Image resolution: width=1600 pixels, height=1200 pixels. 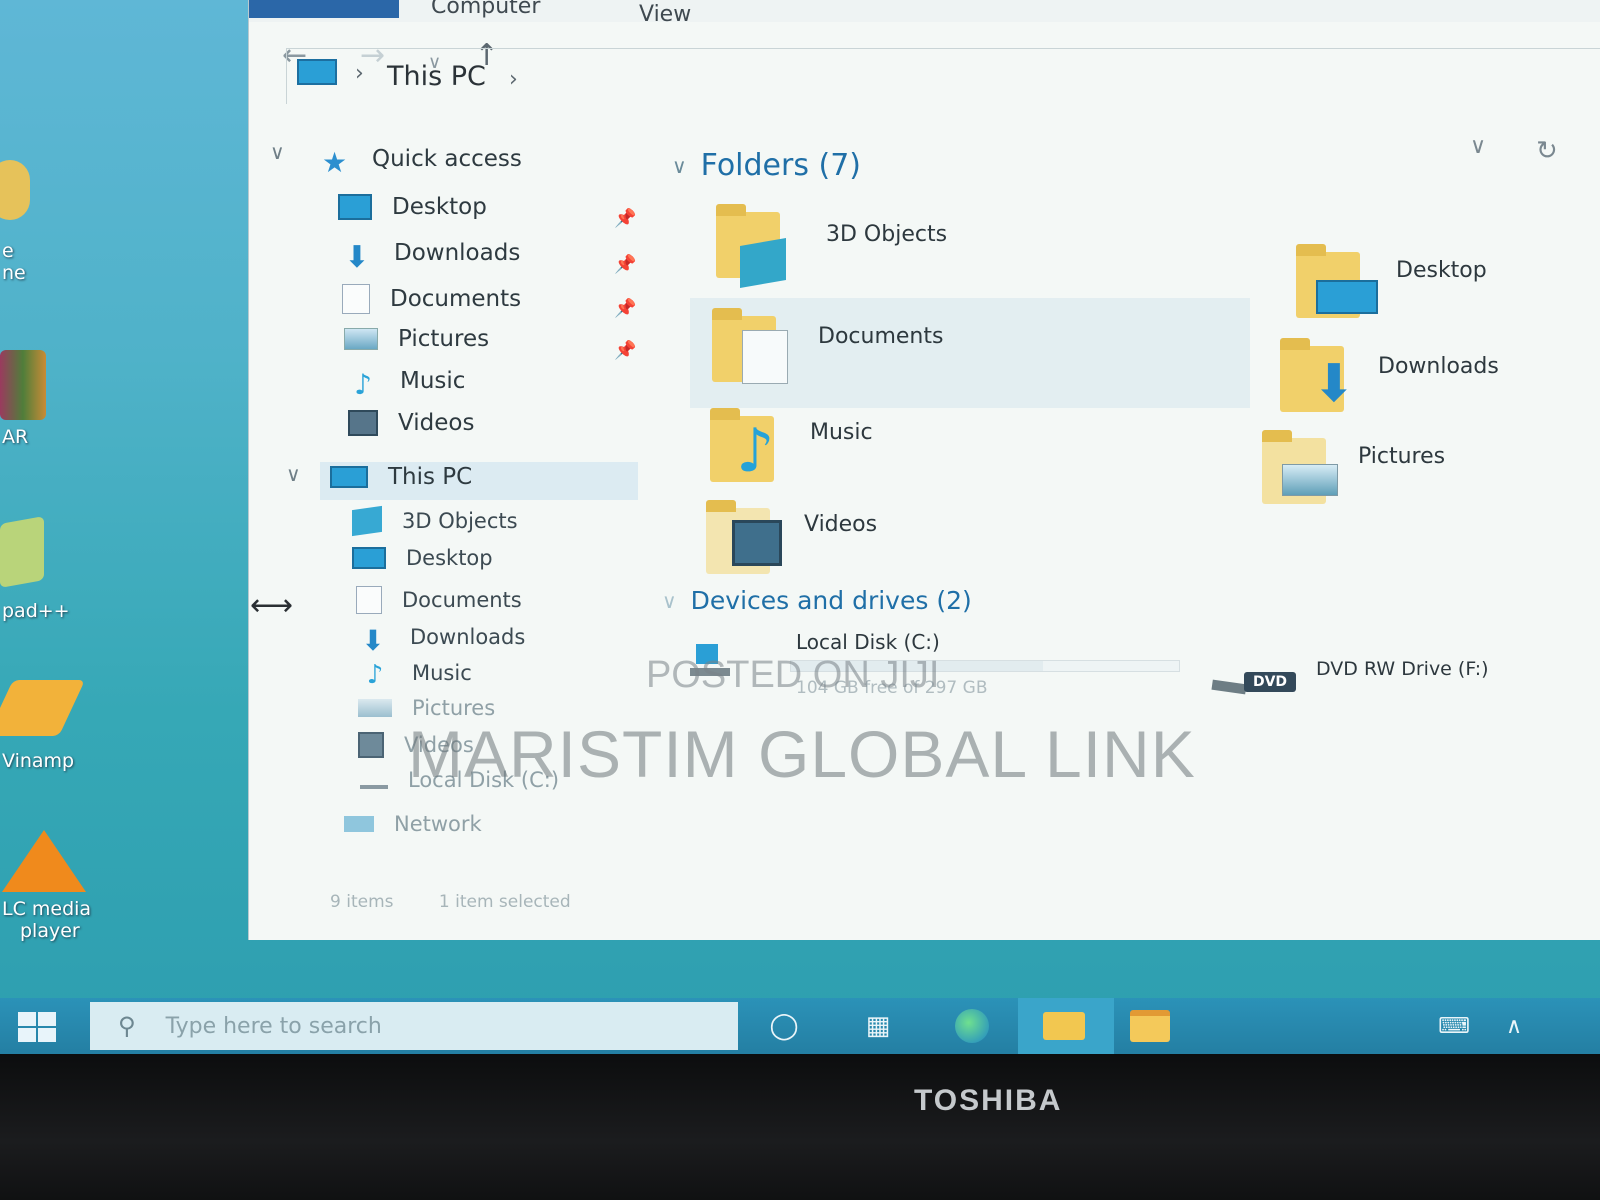 I want to click on folder-videos-icon, so click(x=744, y=539).